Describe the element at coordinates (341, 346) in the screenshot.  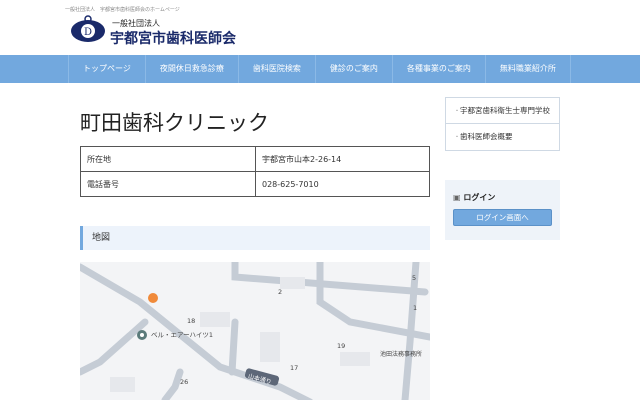
I see `map-label: 19` at that location.